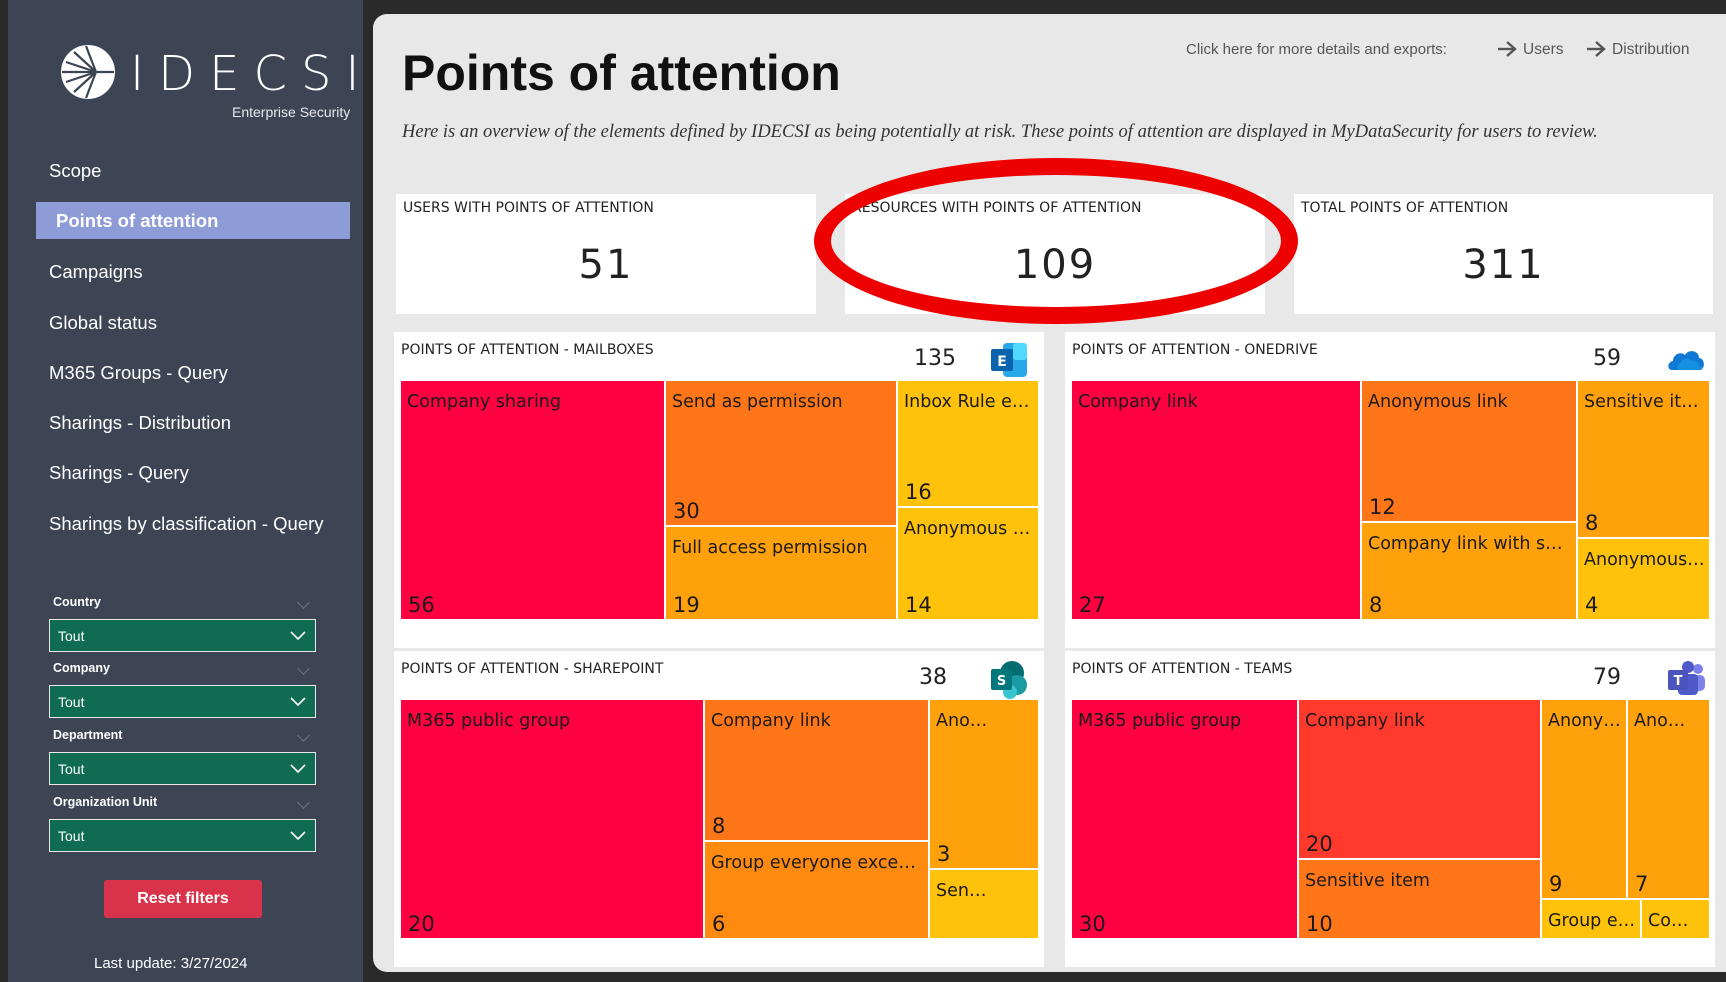 The width and height of the screenshot is (1726, 982). Describe the element at coordinates (252, 74) in the screenshot. I see `brand-name: IDECSI` at that location.